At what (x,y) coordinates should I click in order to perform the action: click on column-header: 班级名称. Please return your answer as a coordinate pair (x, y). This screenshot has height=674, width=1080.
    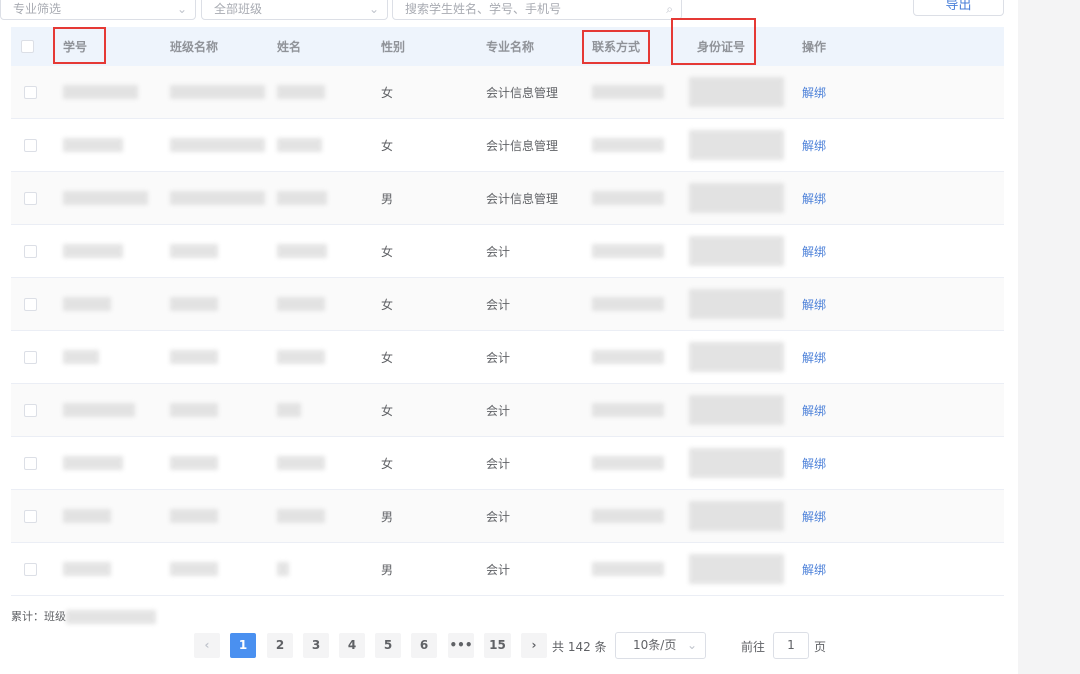
    Looking at the image, I should click on (194, 47).